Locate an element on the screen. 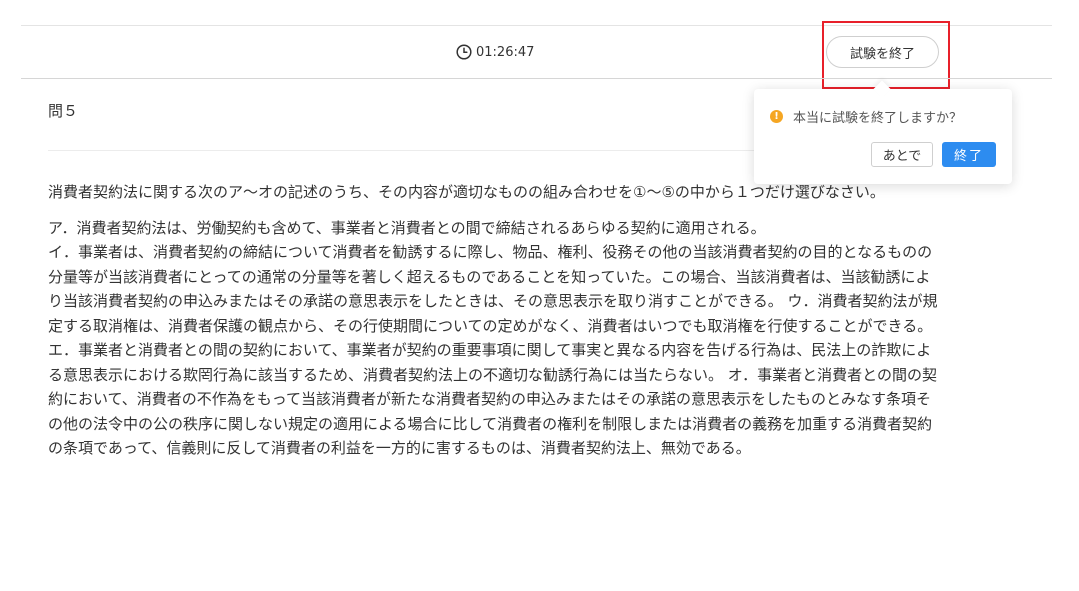 This screenshot has height=591, width=1079. question-number: 問５ is located at coordinates (63, 111).